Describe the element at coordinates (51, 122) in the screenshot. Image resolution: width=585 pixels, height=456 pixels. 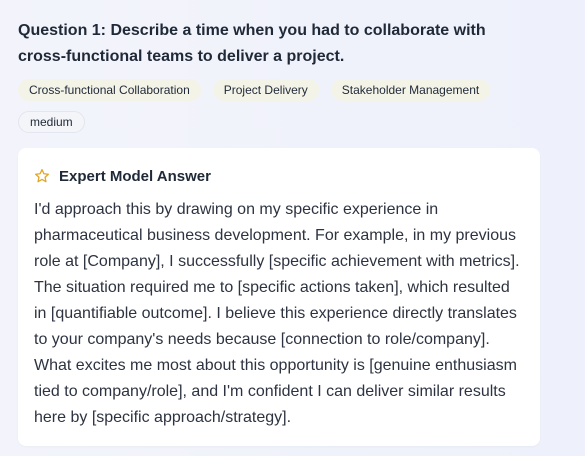
I see `difficulty-badge: medium` at that location.